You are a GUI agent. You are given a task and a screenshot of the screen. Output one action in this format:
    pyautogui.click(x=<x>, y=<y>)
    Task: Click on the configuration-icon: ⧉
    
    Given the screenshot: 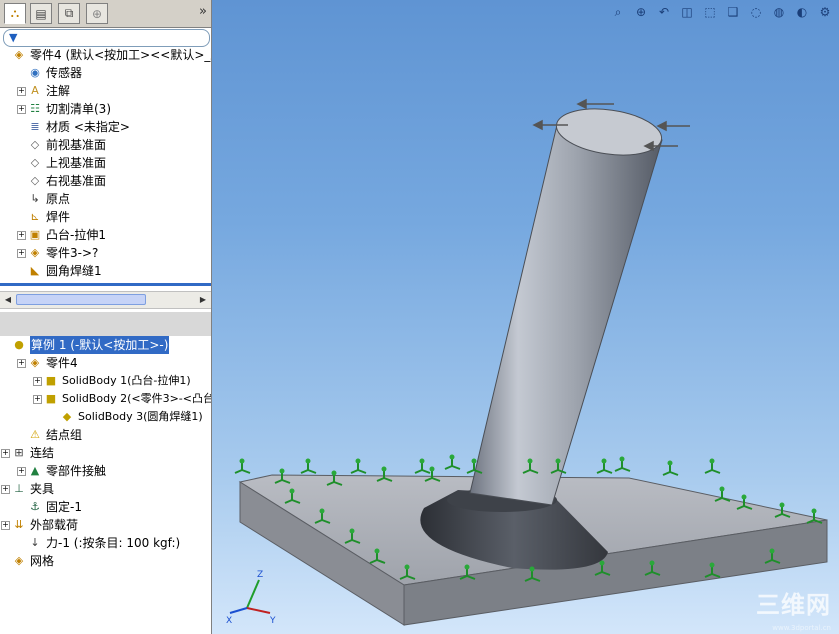 What is the action you would take?
    pyautogui.click(x=69, y=13)
    